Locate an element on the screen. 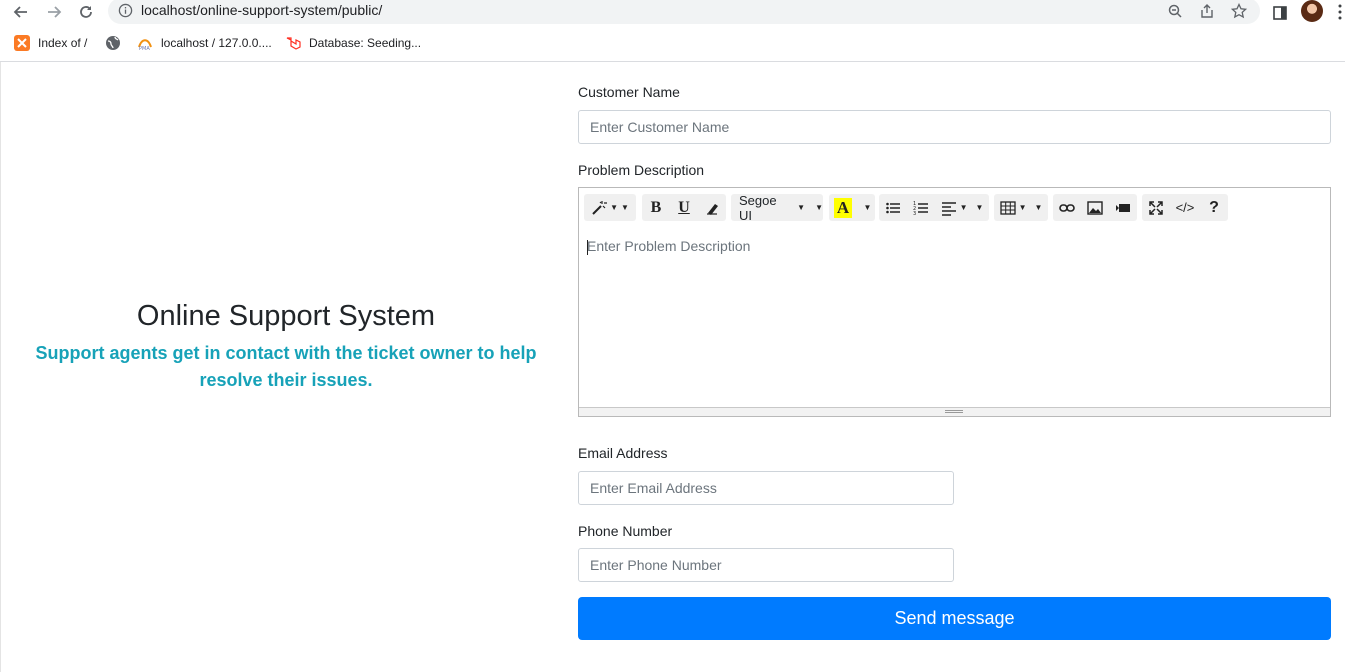  resize-grip-icon is located at coordinates (954, 411).